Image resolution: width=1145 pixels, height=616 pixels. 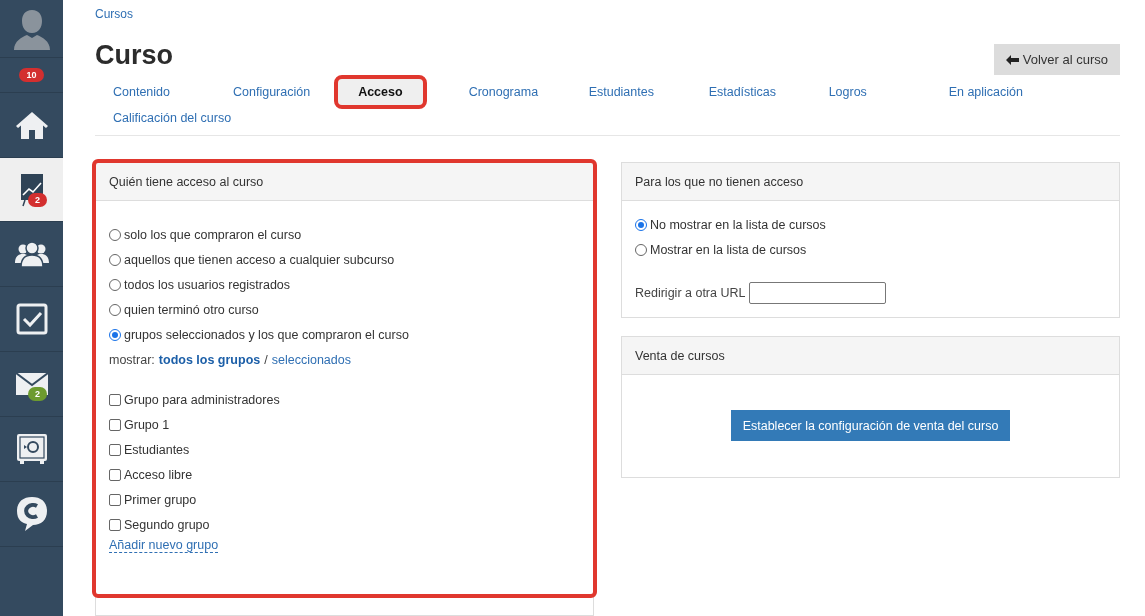 I want to click on chart-board-icon, so click(x=31, y=189).